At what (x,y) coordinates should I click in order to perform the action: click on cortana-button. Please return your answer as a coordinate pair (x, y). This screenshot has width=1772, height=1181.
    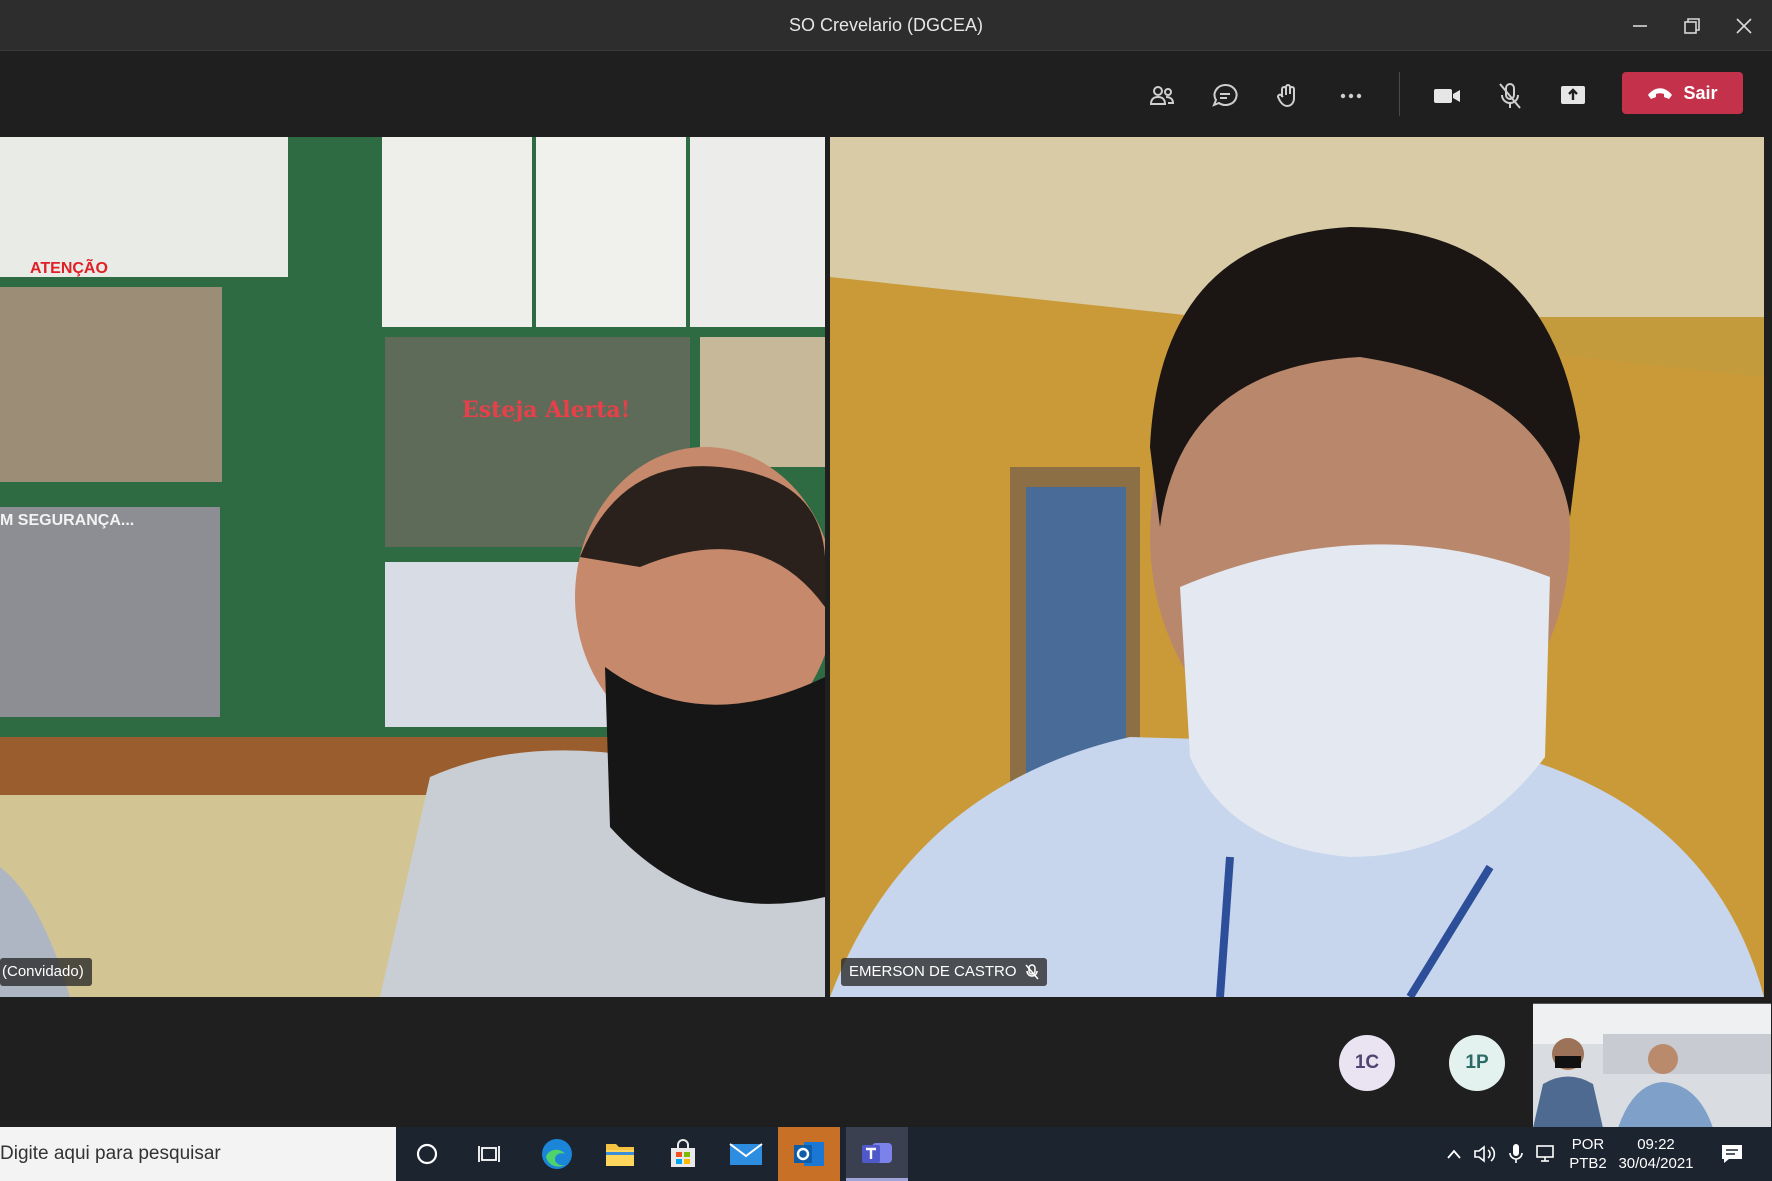
    Looking at the image, I should click on (427, 1154).